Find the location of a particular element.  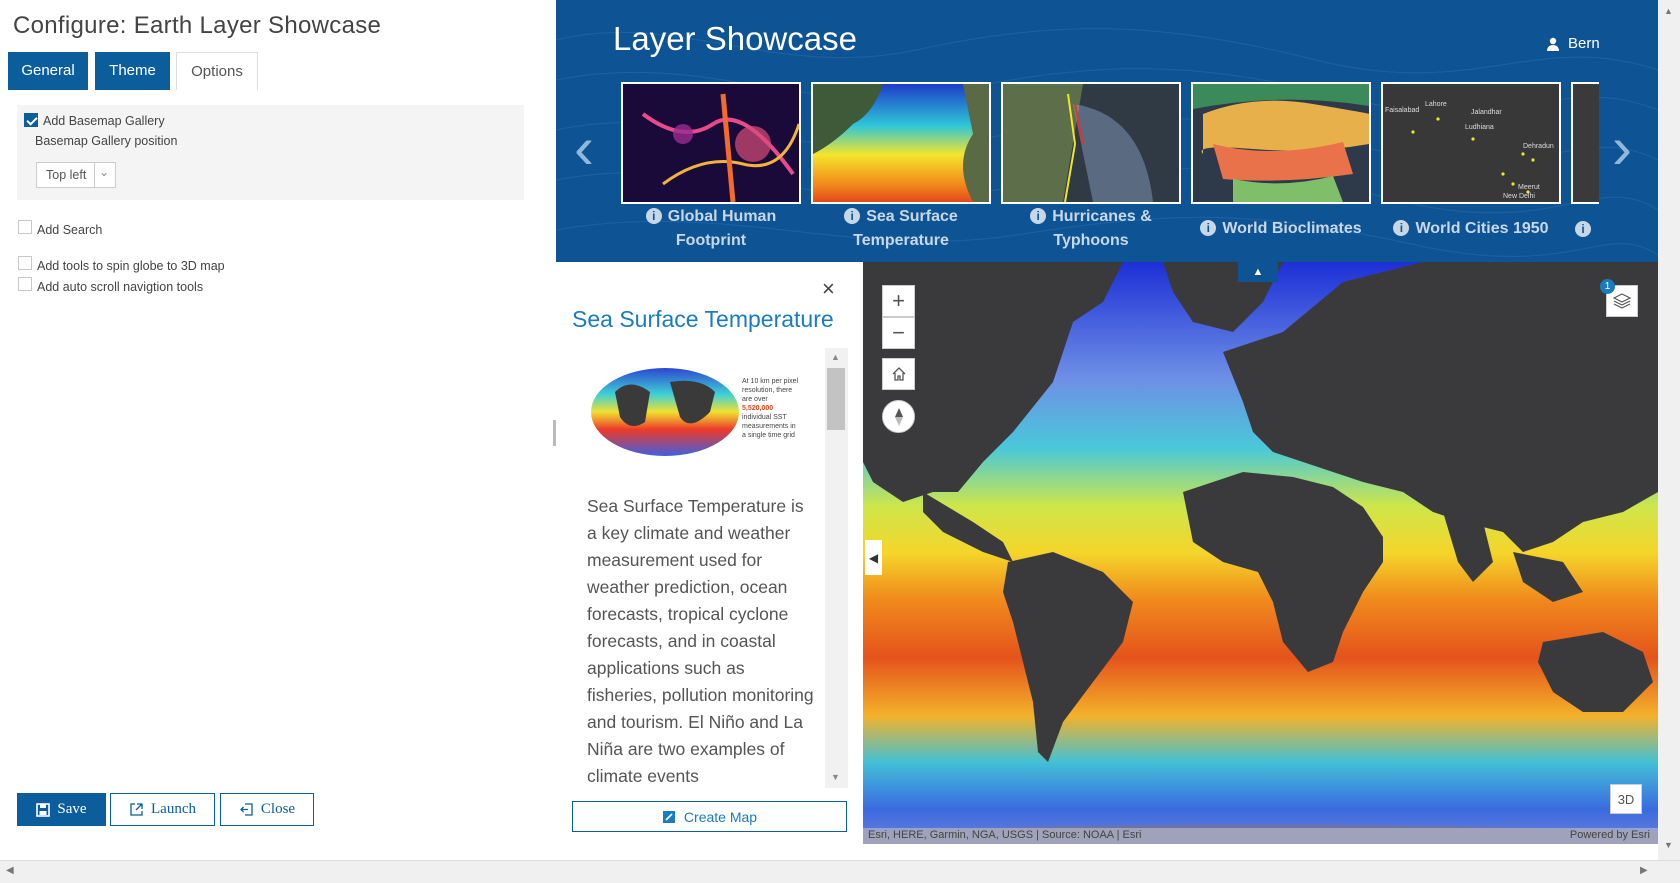

basemap-gallery-checkbox is located at coordinates (31, 120).